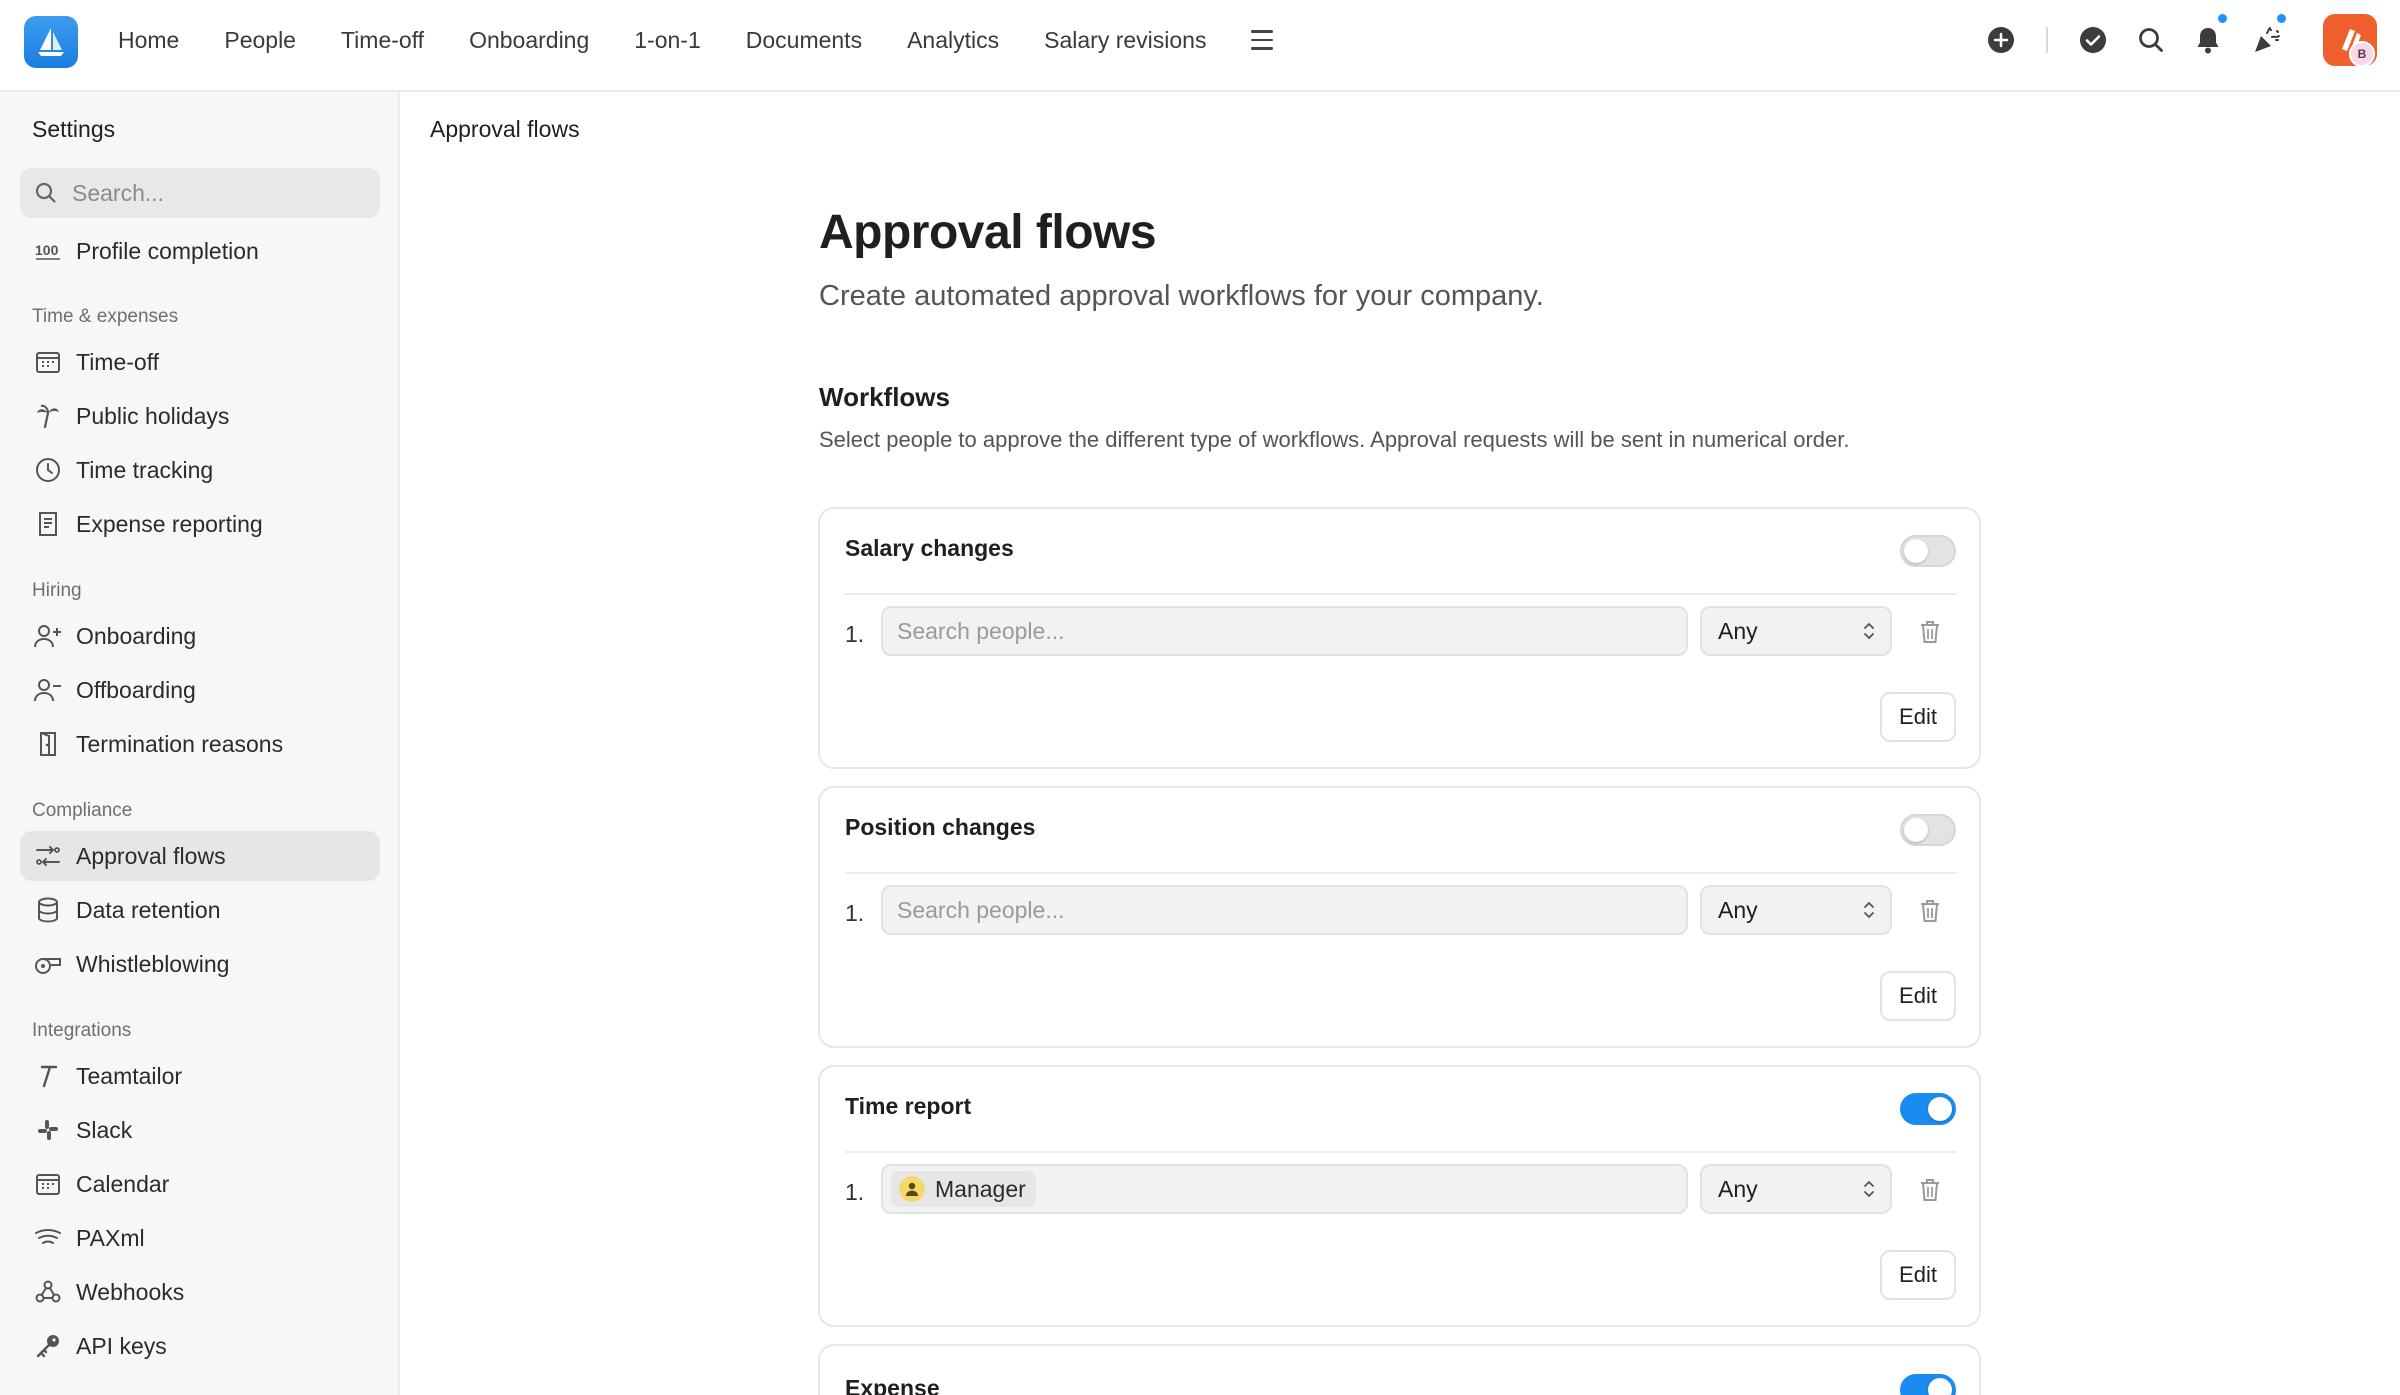 The width and height of the screenshot is (2400, 1395). Describe the element at coordinates (200, 1346) in the screenshot. I see `sidebar-item-api-keys: API keys` at that location.